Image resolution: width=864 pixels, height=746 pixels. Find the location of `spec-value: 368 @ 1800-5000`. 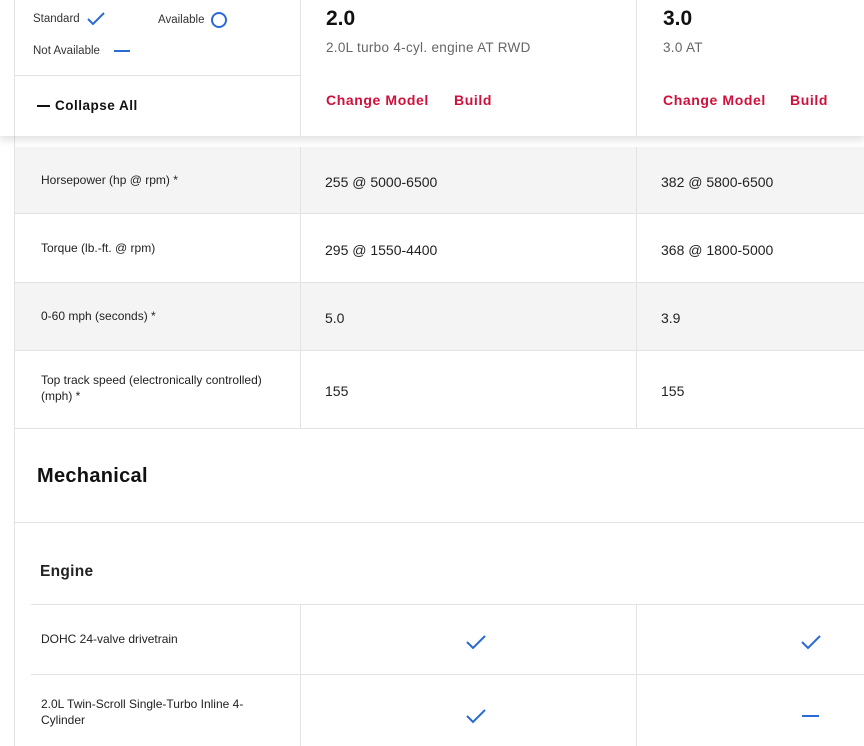

spec-value: 368 @ 1800-5000 is located at coordinates (717, 250).